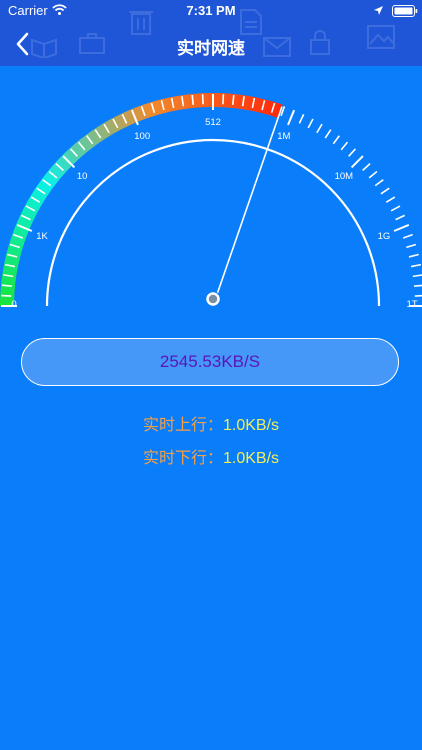 Image resolution: width=422 pixels, height=750 pixels. Describe the element at coordinates (82, 176) in the screenshot. I see `gauge-label-10: 10` at that location.